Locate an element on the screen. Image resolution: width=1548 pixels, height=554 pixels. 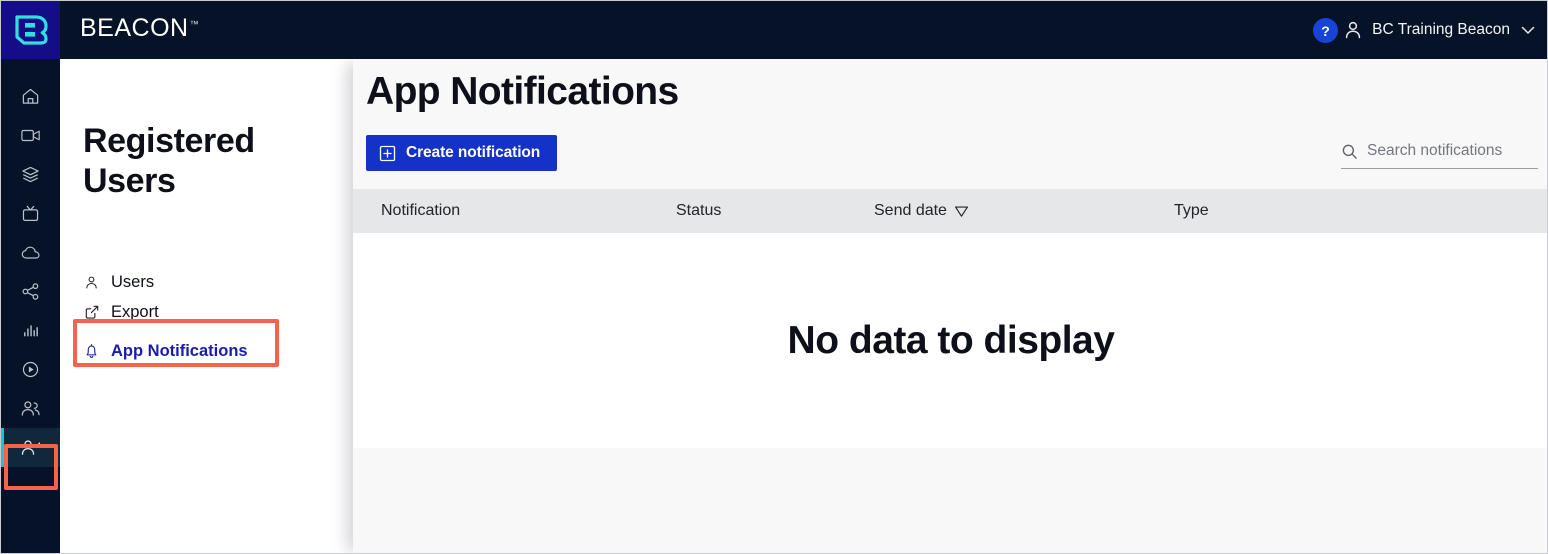
column-header-label: Notification is located at coordinates (421, 210).